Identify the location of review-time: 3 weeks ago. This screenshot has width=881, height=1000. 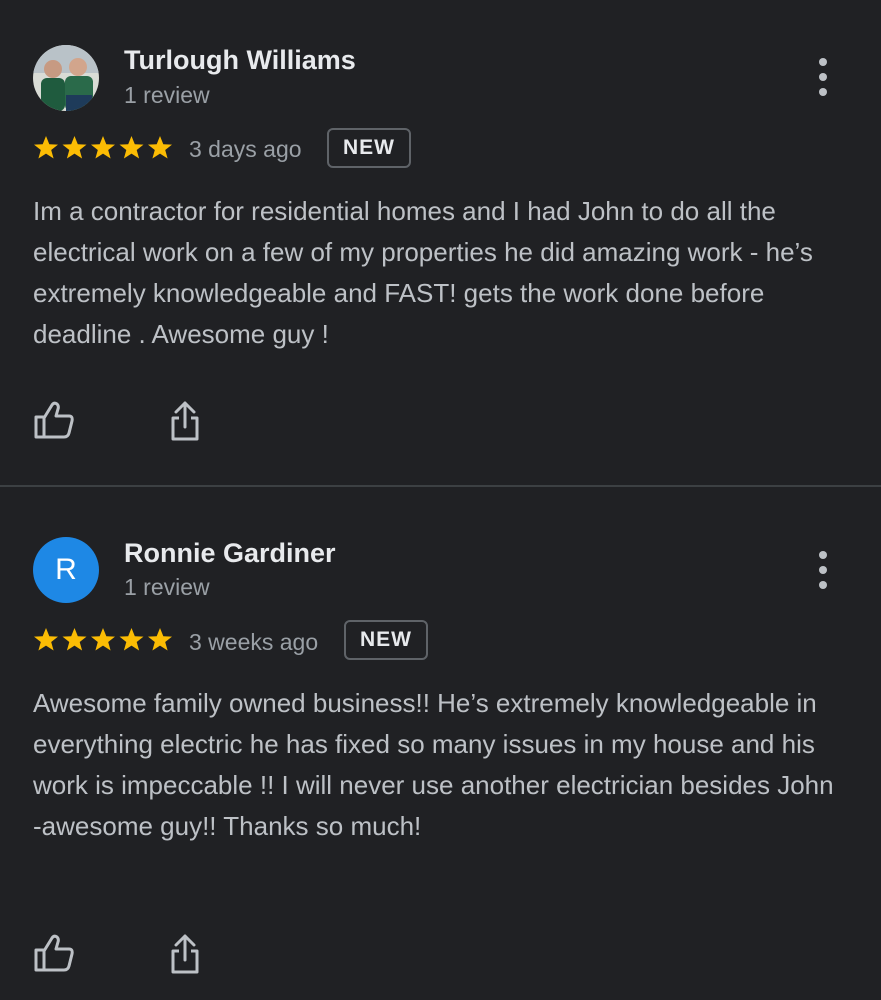
(254, 642).